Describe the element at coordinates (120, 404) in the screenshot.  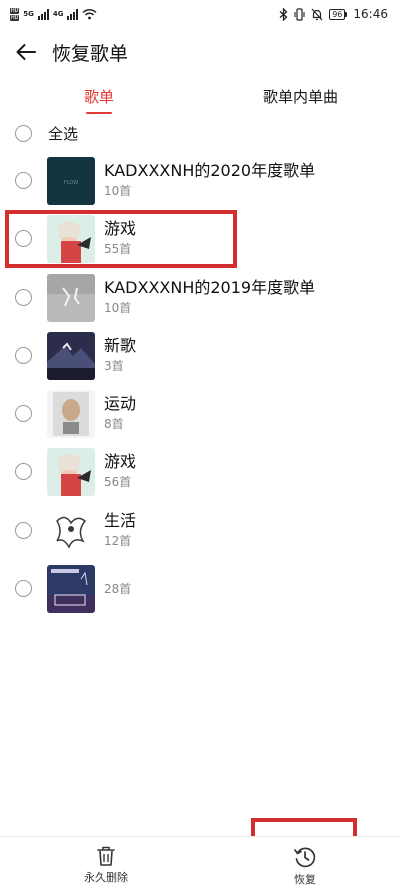
I see `playlist-title: 运动` at that location.